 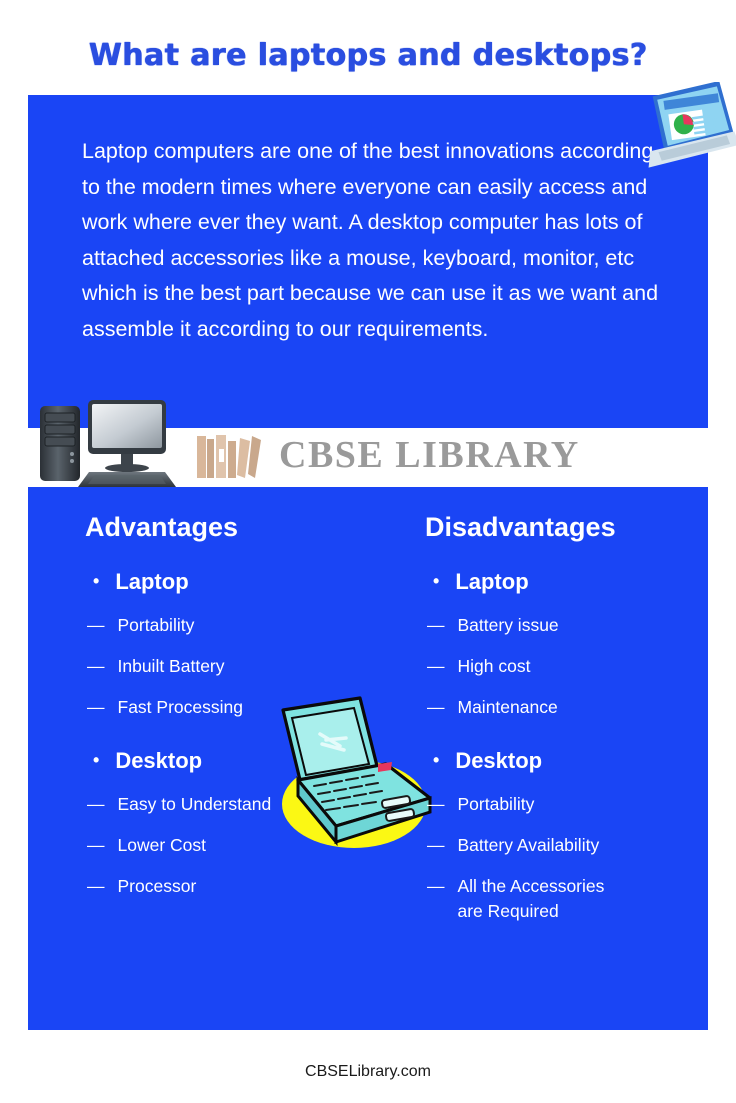 I want to click on list-item-label: Battery Availability, so click(x=528, y=845).